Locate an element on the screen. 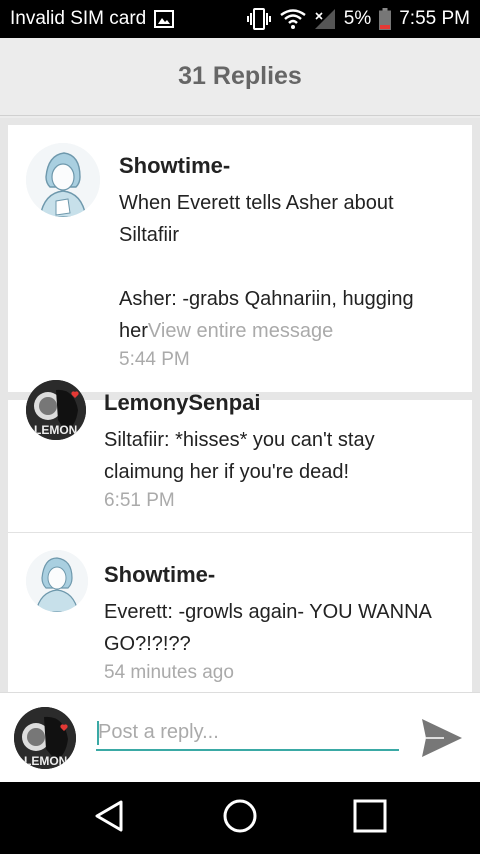 Image resolution: width=480 pixels, height=854 pixels. page-title: 31 Replies is located at coordinates (240, 76).